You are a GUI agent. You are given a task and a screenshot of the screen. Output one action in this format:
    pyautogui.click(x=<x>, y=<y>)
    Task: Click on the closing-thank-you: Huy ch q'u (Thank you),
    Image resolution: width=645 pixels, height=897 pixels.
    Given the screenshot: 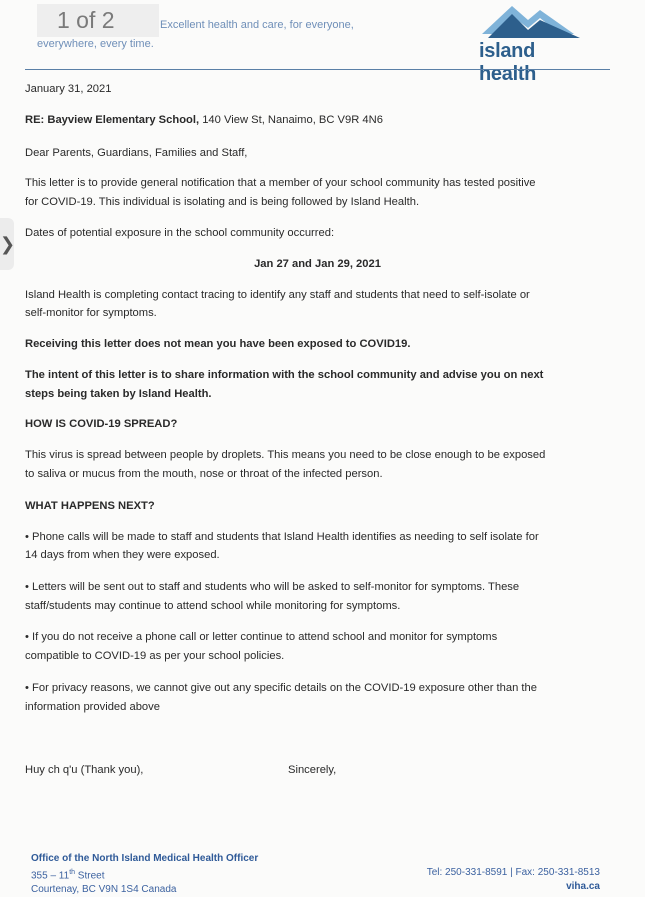 What is the action you would take?
    pyautogui.click(x=84, y=770)
    